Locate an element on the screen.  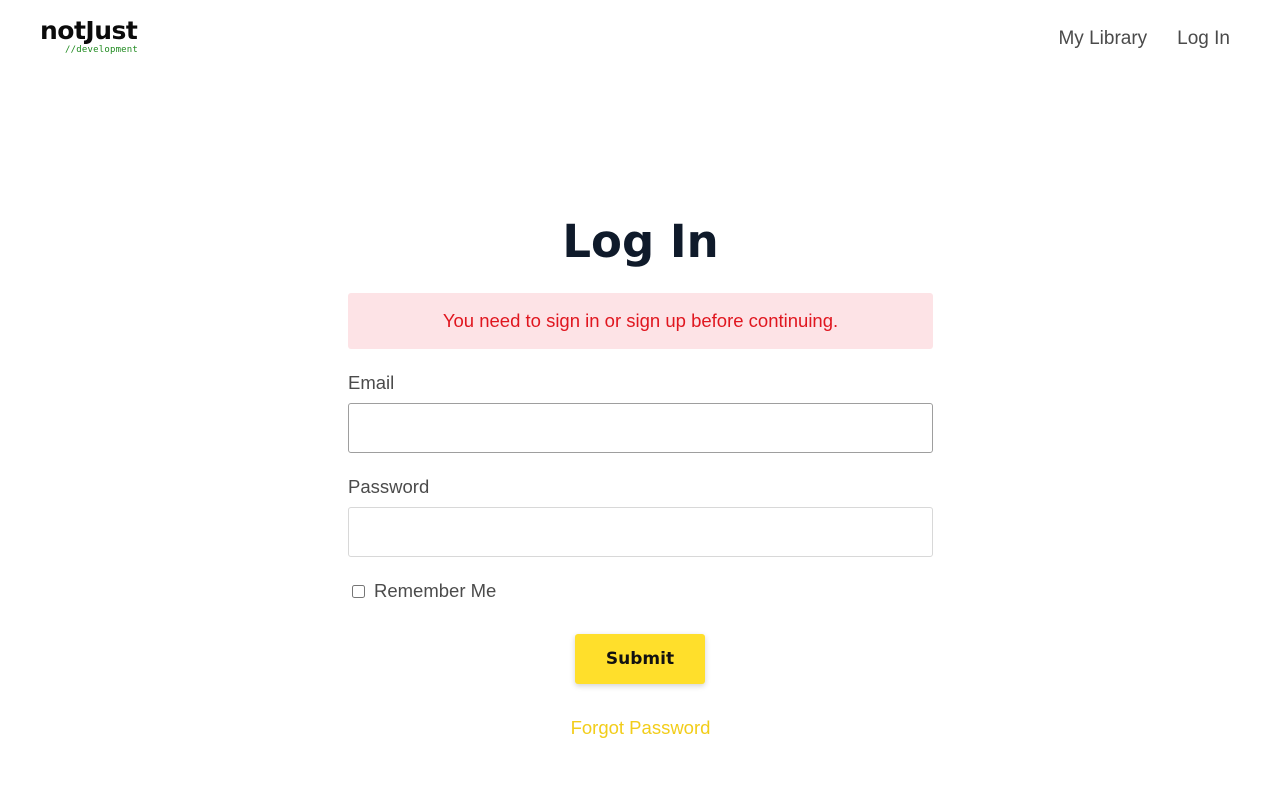
top-nav: My Library Log In is located at coordinates (1144, 39).